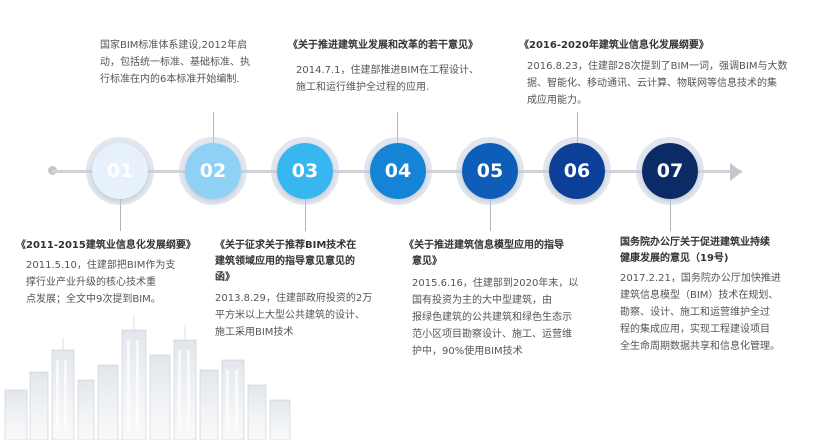  What do you see at coordinates (101, 265) in the screenshot?
I see `card-line: 2011.5.10，住建部把BIM作为支` at bounding box center [101, 265].